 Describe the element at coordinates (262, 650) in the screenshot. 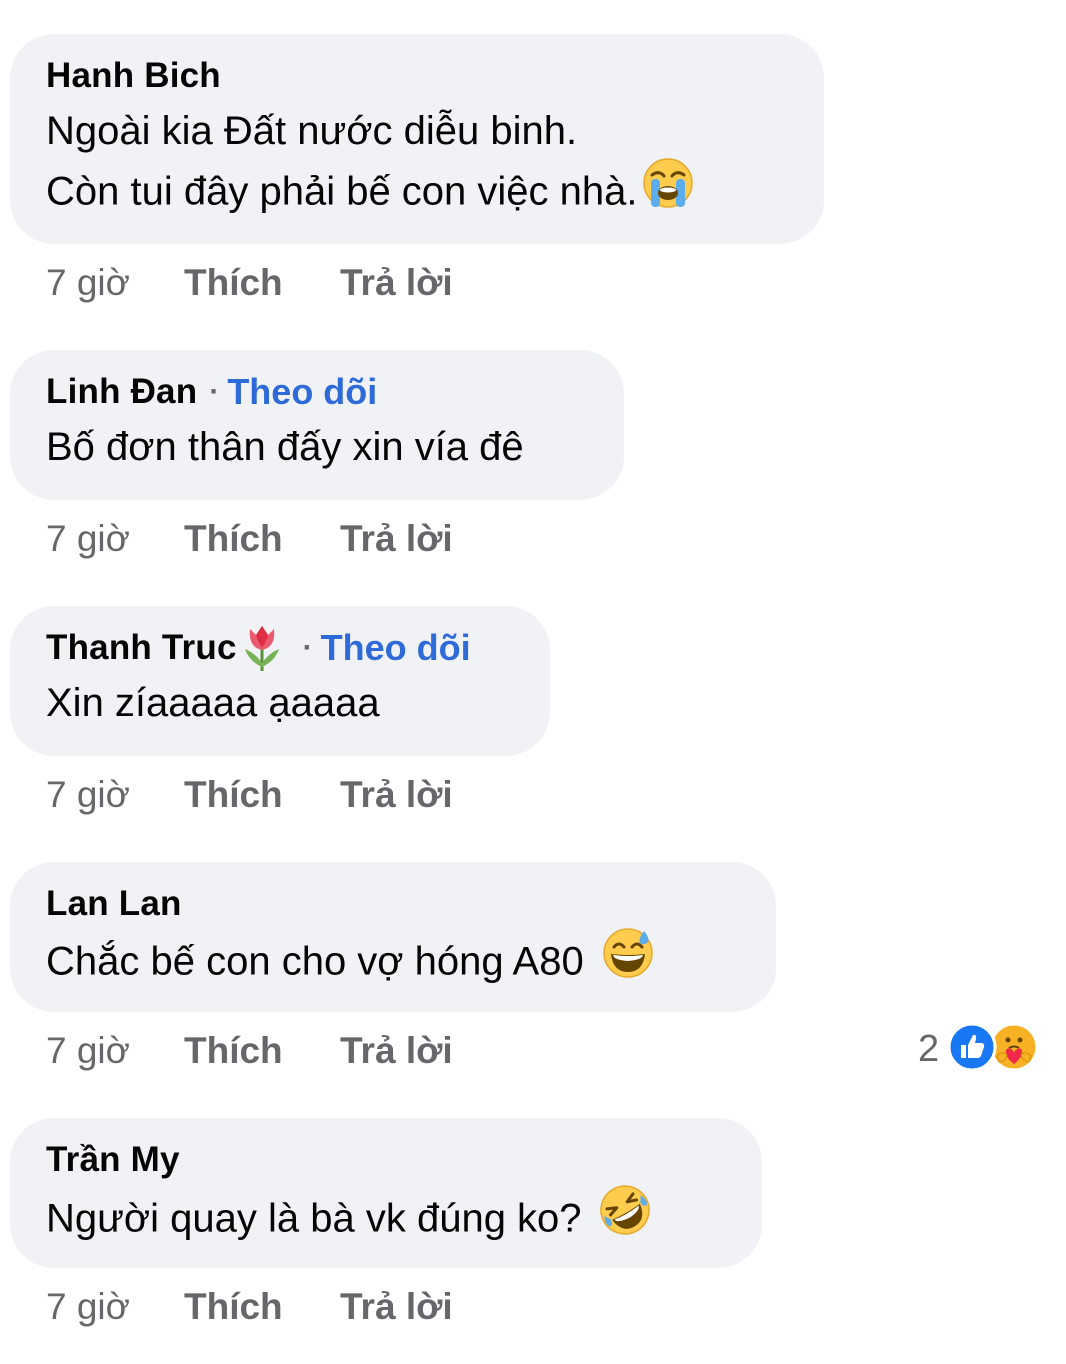

I see `tulip-icon` at that location.